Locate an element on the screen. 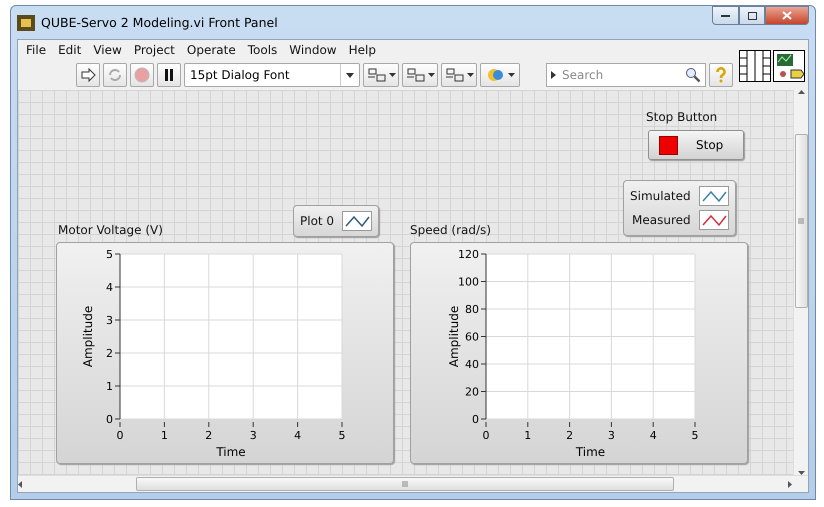 The image size is (824, 507). resize-objects-button is located at coordinates (459, 75).